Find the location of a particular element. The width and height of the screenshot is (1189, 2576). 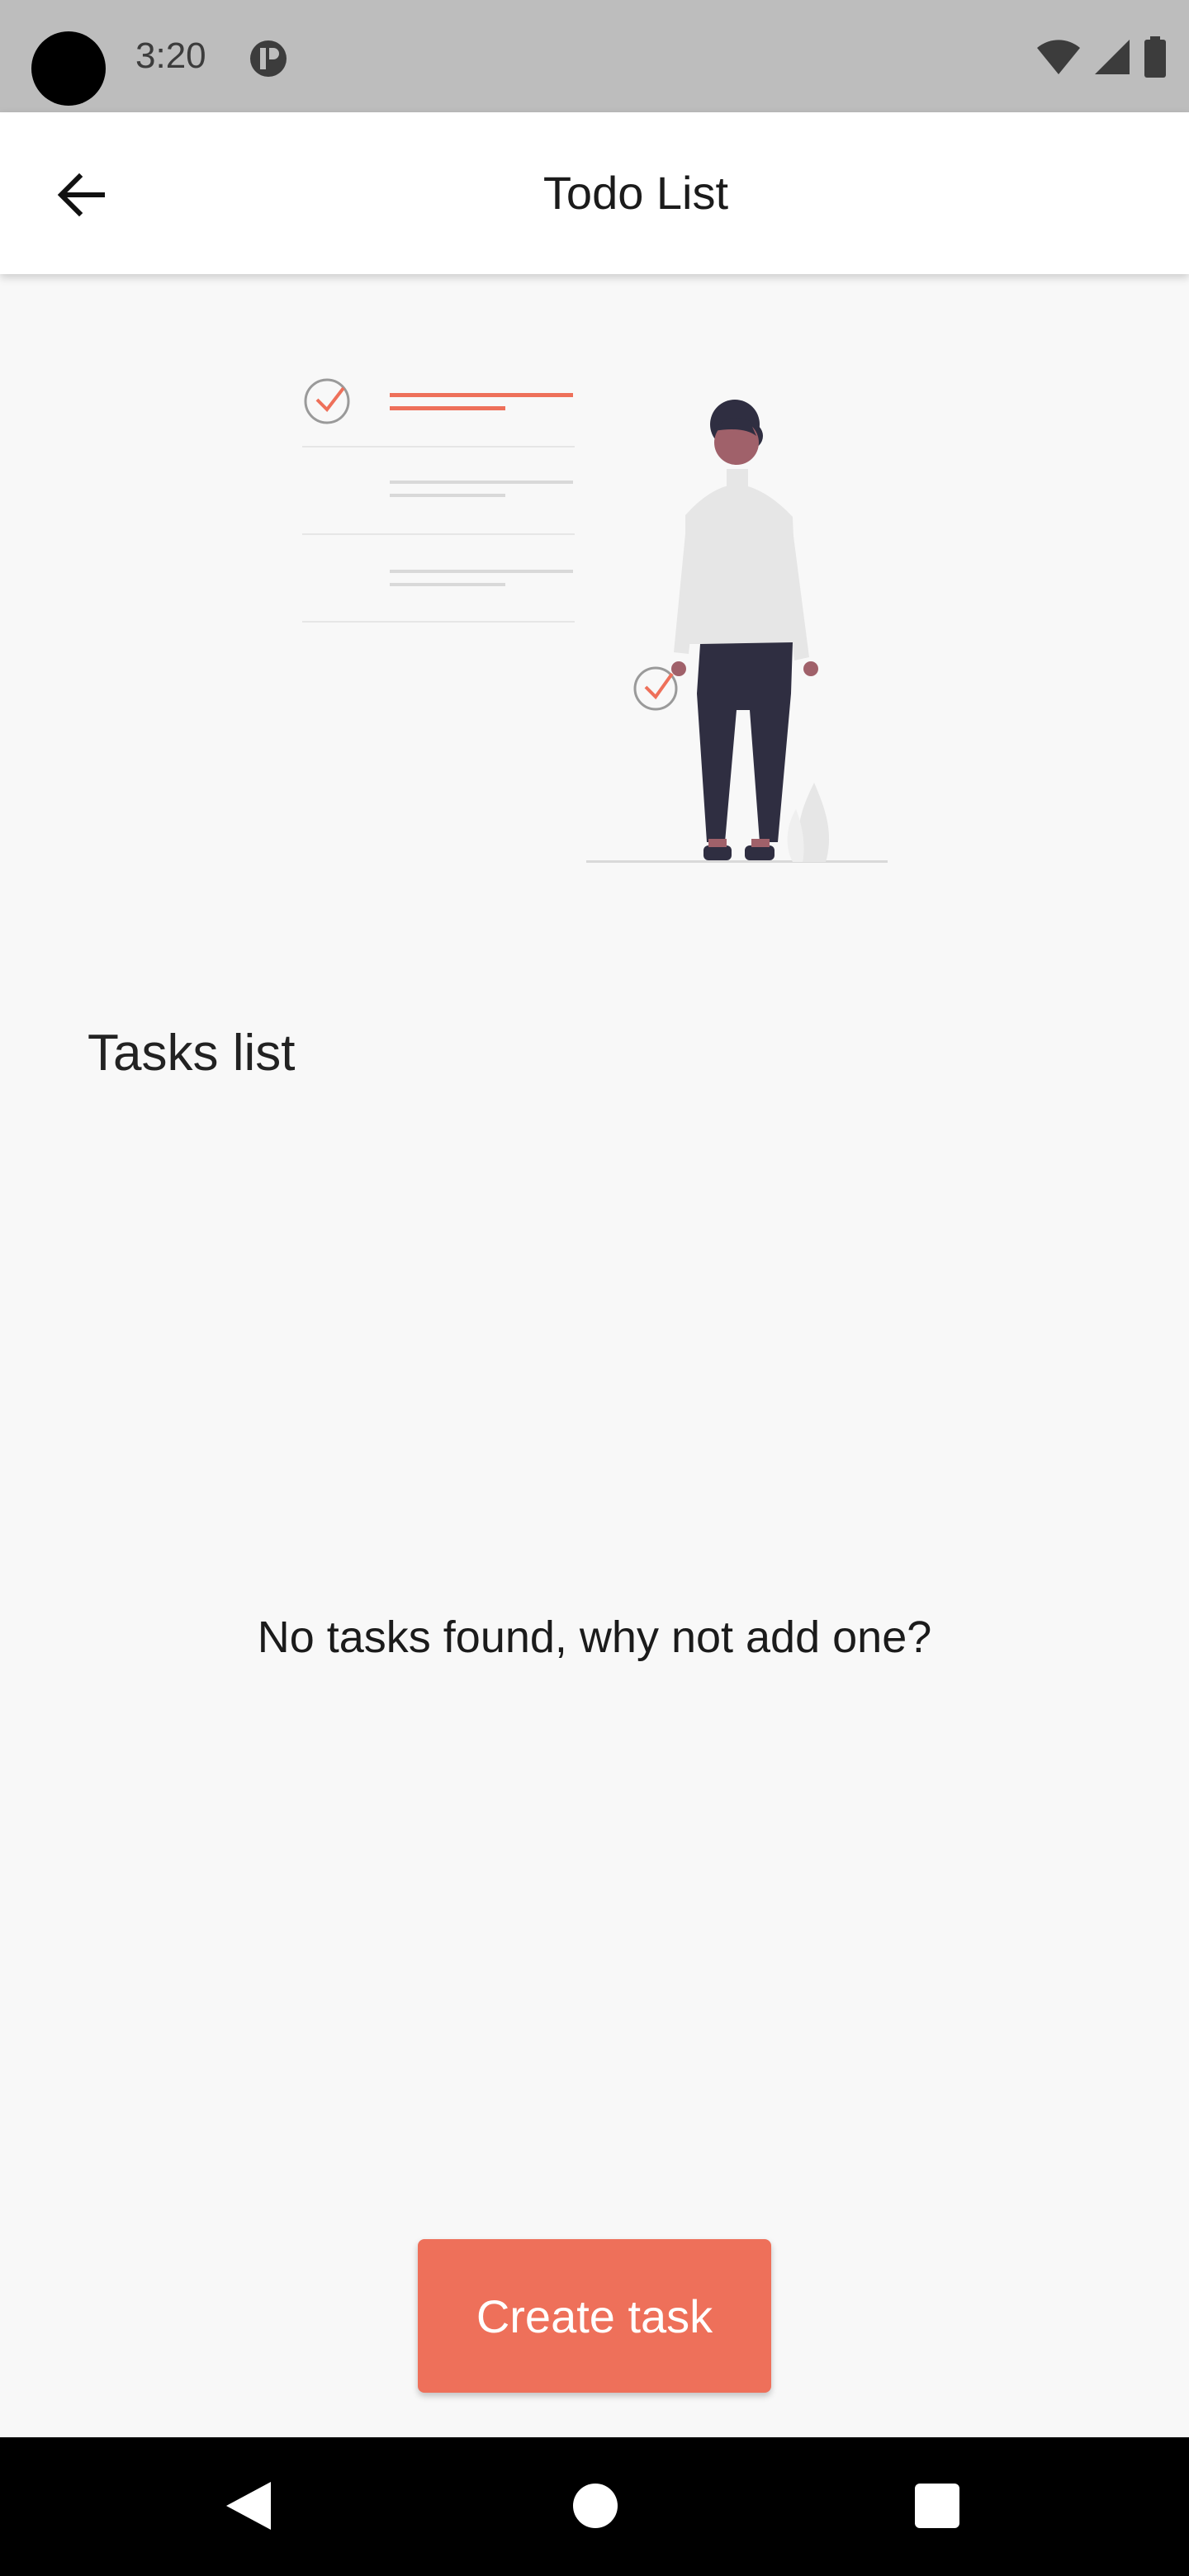

nav-home-icon is located at coordinates (595, 2506).